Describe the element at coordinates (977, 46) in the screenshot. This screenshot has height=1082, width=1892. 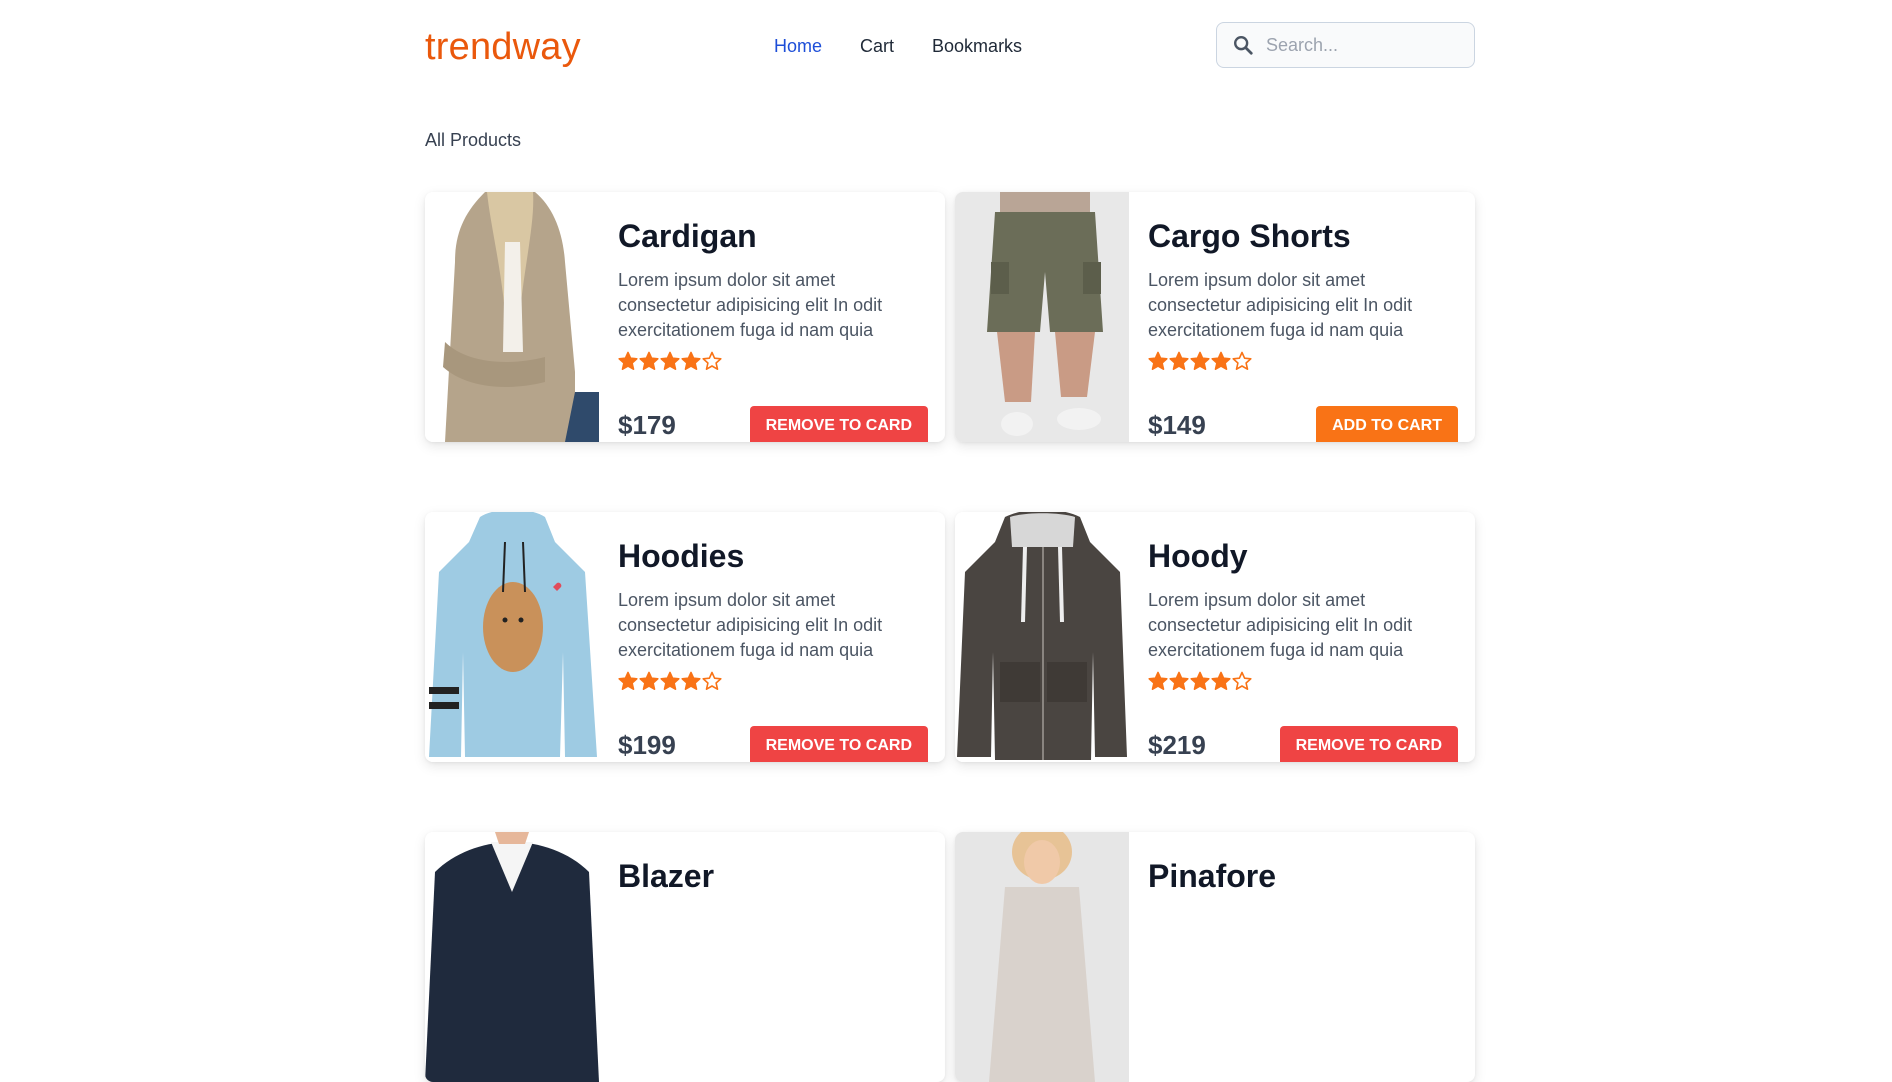
I see `nav-bookmarks: Bookmarks` at that location.